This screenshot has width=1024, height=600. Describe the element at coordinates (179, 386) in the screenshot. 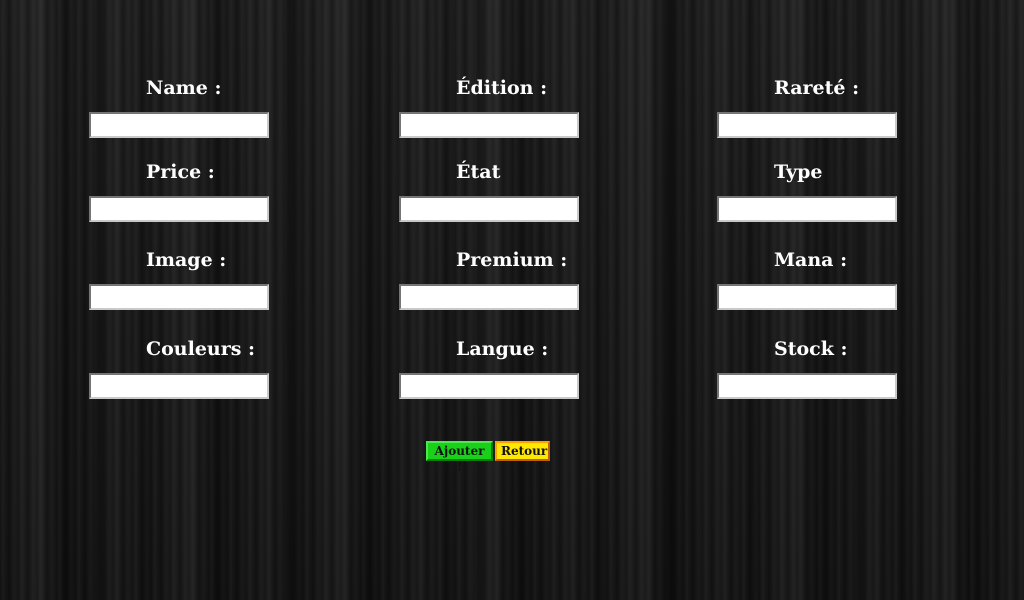

I see `couleurs-input` at that location.